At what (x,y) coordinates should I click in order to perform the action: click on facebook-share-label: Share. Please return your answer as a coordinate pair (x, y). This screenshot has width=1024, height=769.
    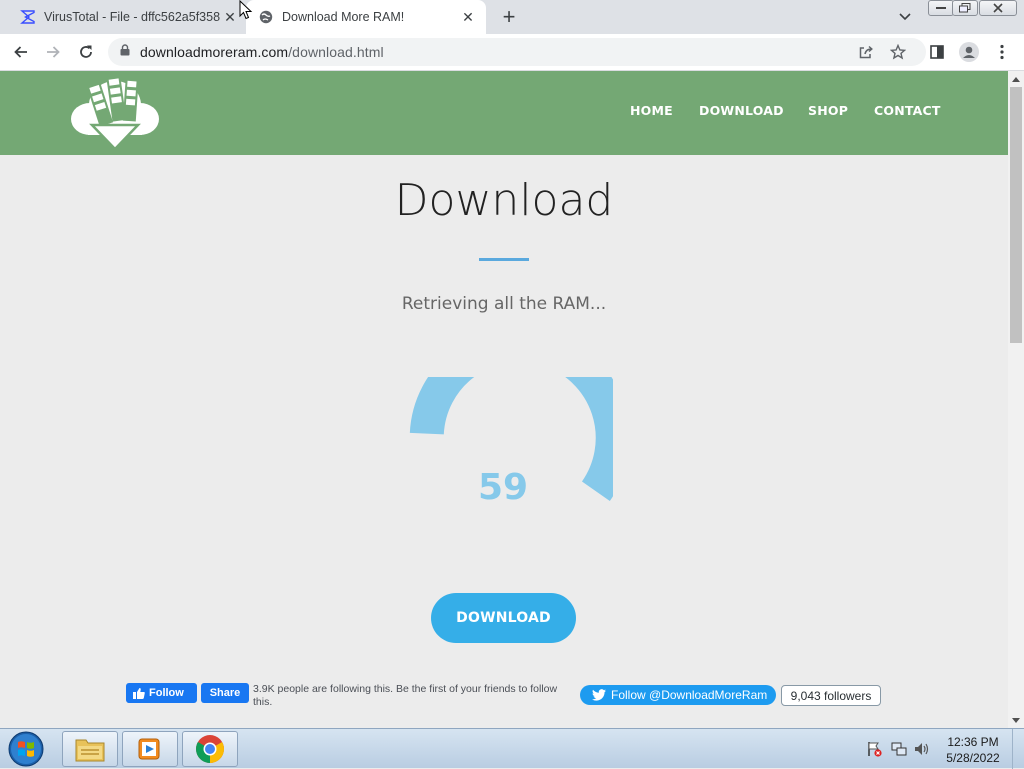
    Looking at the image, I should click on (225, 693).